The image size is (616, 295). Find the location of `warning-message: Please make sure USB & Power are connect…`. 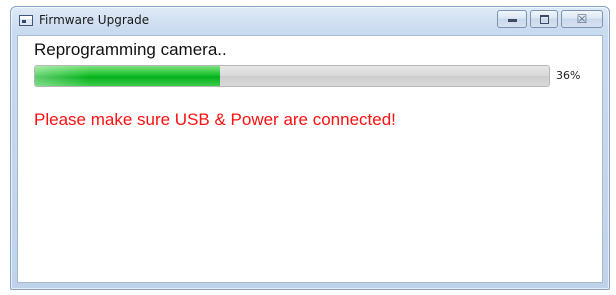

warning-message: Please make sure USB & Power are connect… is located at coordinates (215, 119).